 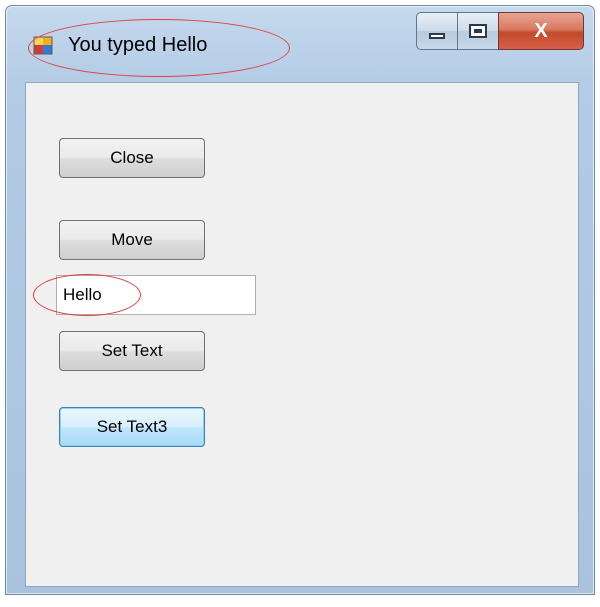 What do you see at coordinates (132, 158) in the screenshot?
I see `close-button: Close` at bounding box center [132, 158].